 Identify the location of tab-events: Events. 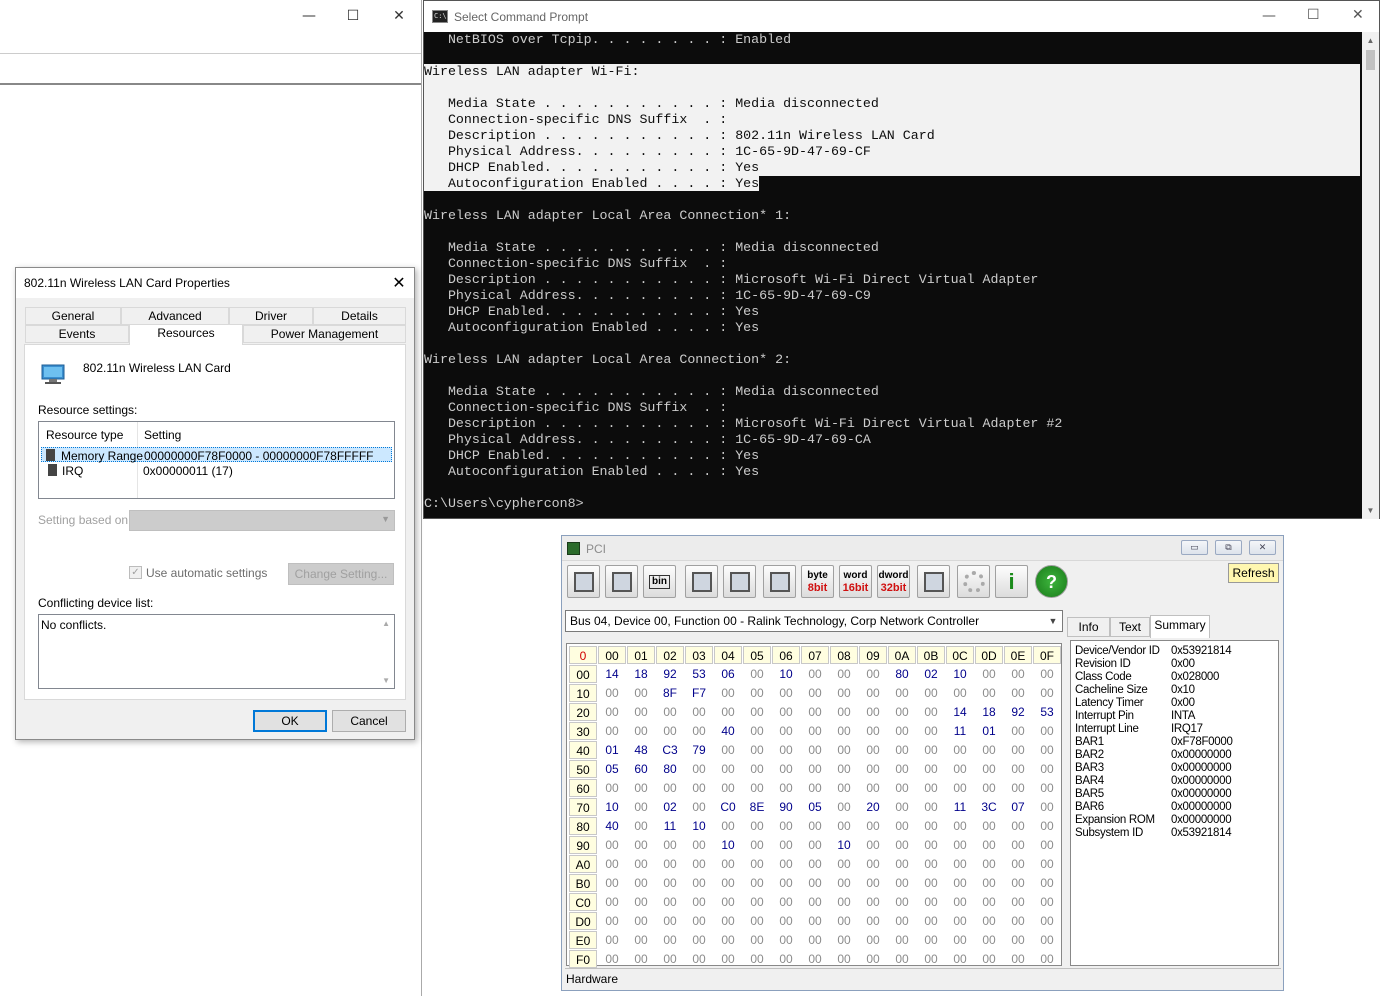
(77, 334).